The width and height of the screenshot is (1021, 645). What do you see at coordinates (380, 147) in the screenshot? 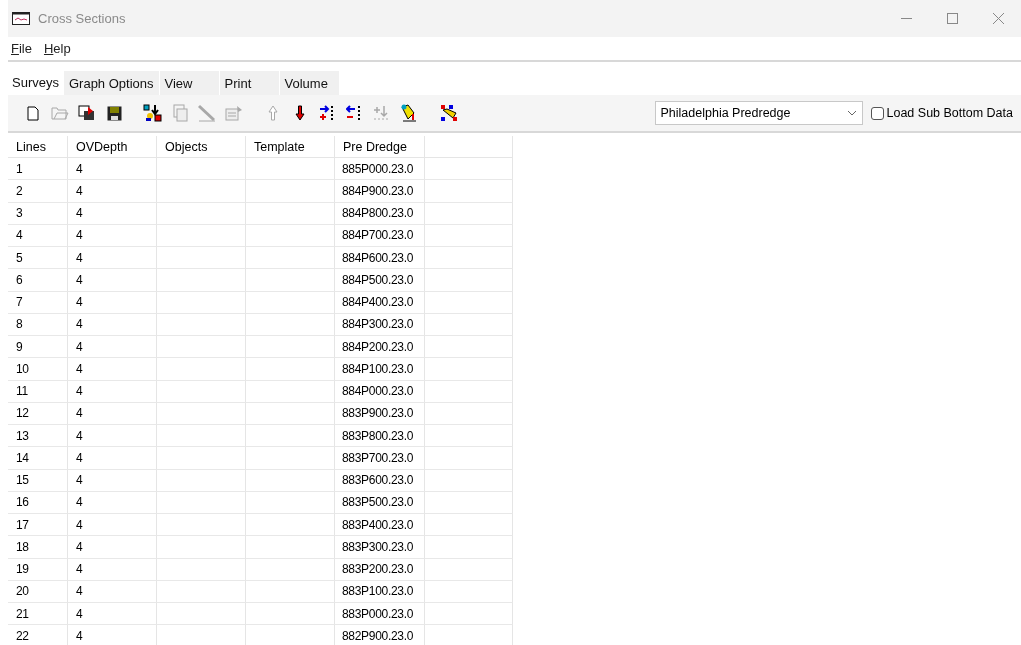
I see `column-header: Pre Dredge` at bounding box center [380, 147].